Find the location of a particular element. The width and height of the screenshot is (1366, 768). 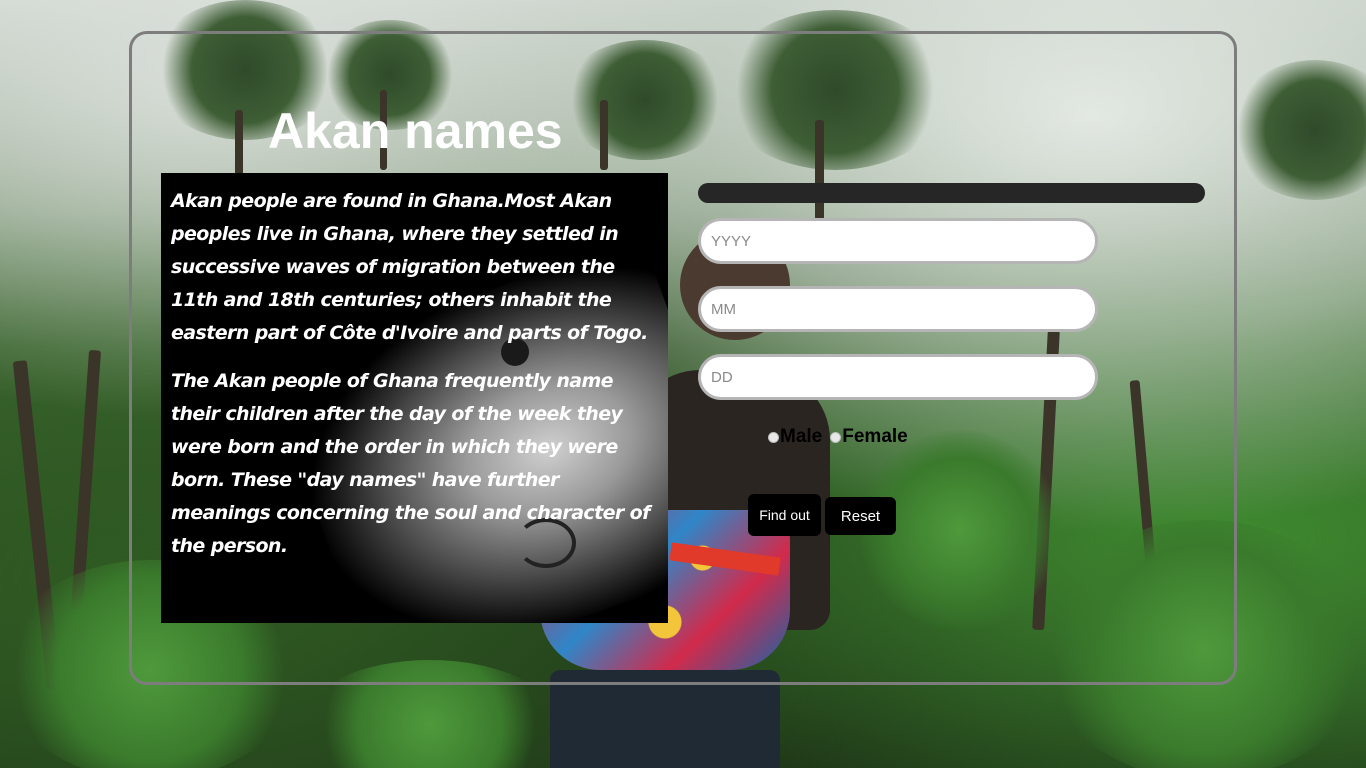

gender-options: Male Female is located at coordinates (842, 437).